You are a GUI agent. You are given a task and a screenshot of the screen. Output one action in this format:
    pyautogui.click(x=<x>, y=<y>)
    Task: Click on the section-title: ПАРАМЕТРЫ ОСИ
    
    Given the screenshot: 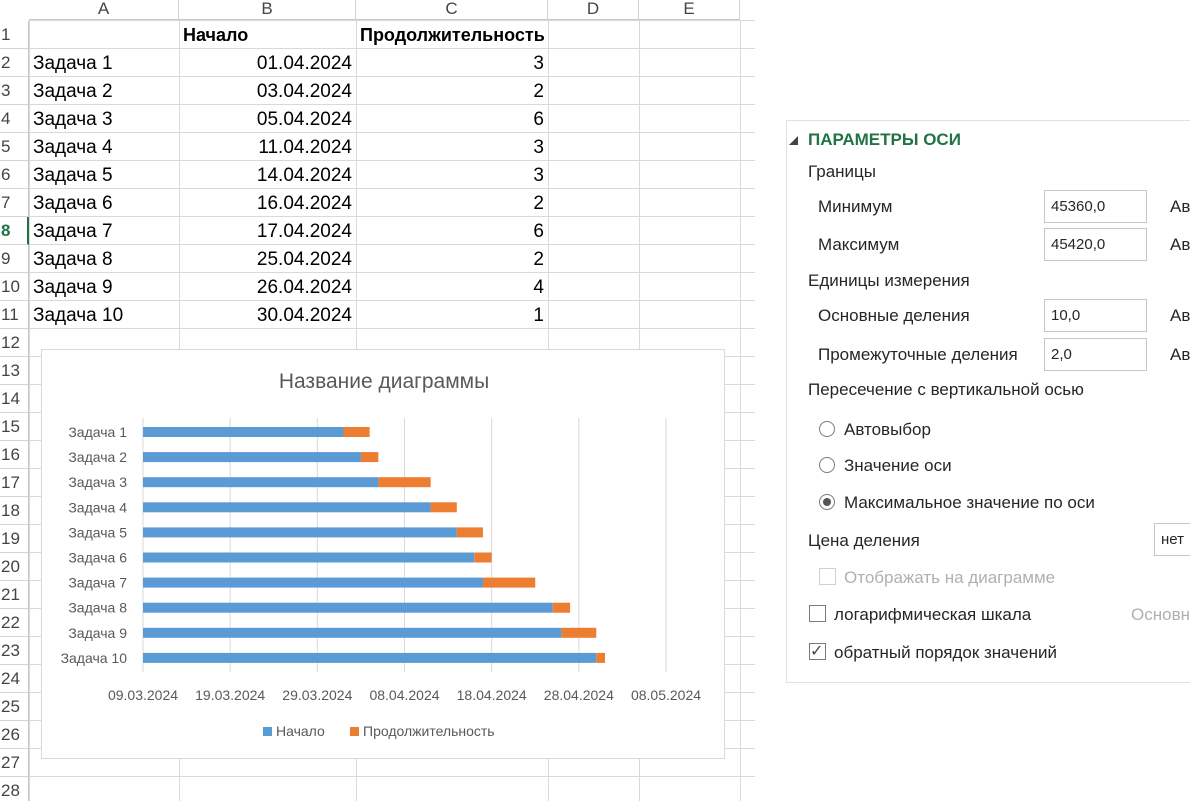 What is the action you would take?
    pyautogui.click(x=884, y=140)
    